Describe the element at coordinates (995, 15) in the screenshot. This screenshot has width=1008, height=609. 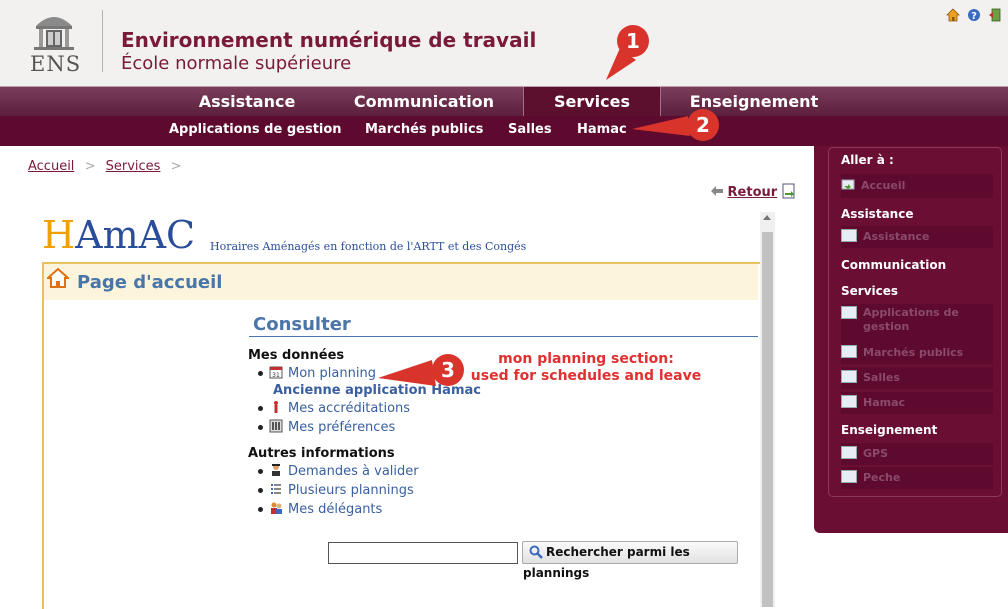
I see `logout-icon` at that location.